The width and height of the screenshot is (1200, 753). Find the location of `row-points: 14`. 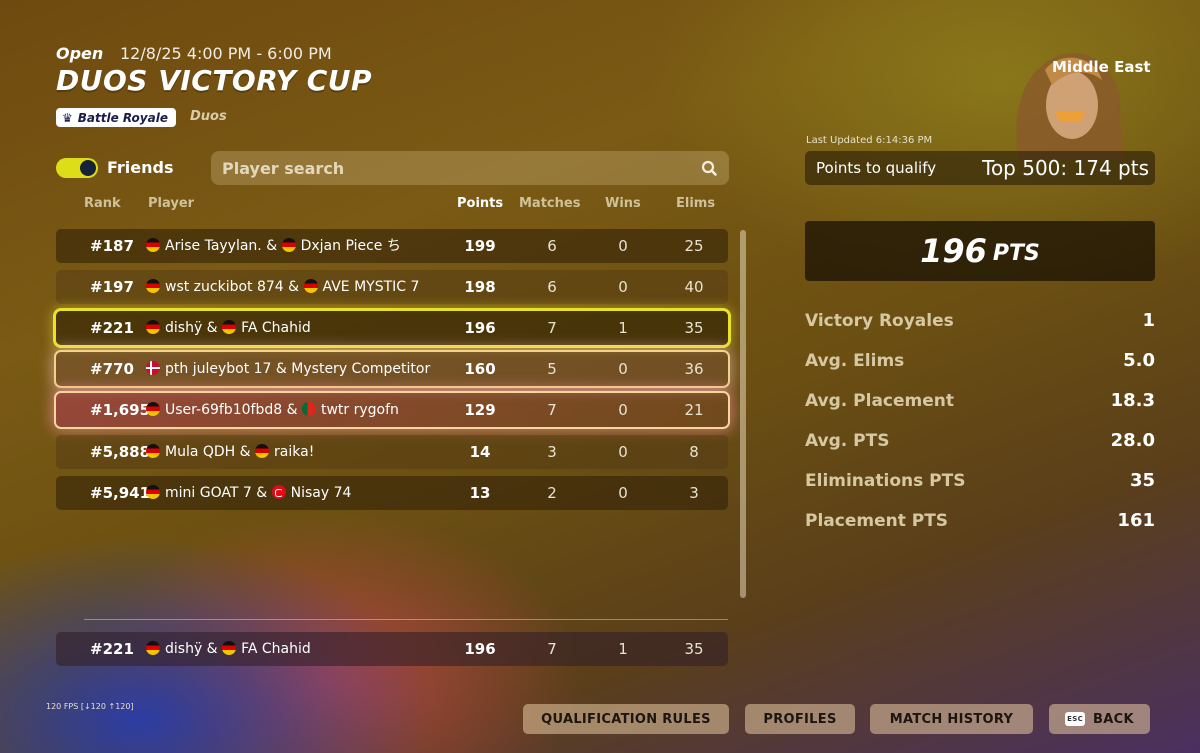

row-points: 14 is located at coordinates (480, 452).